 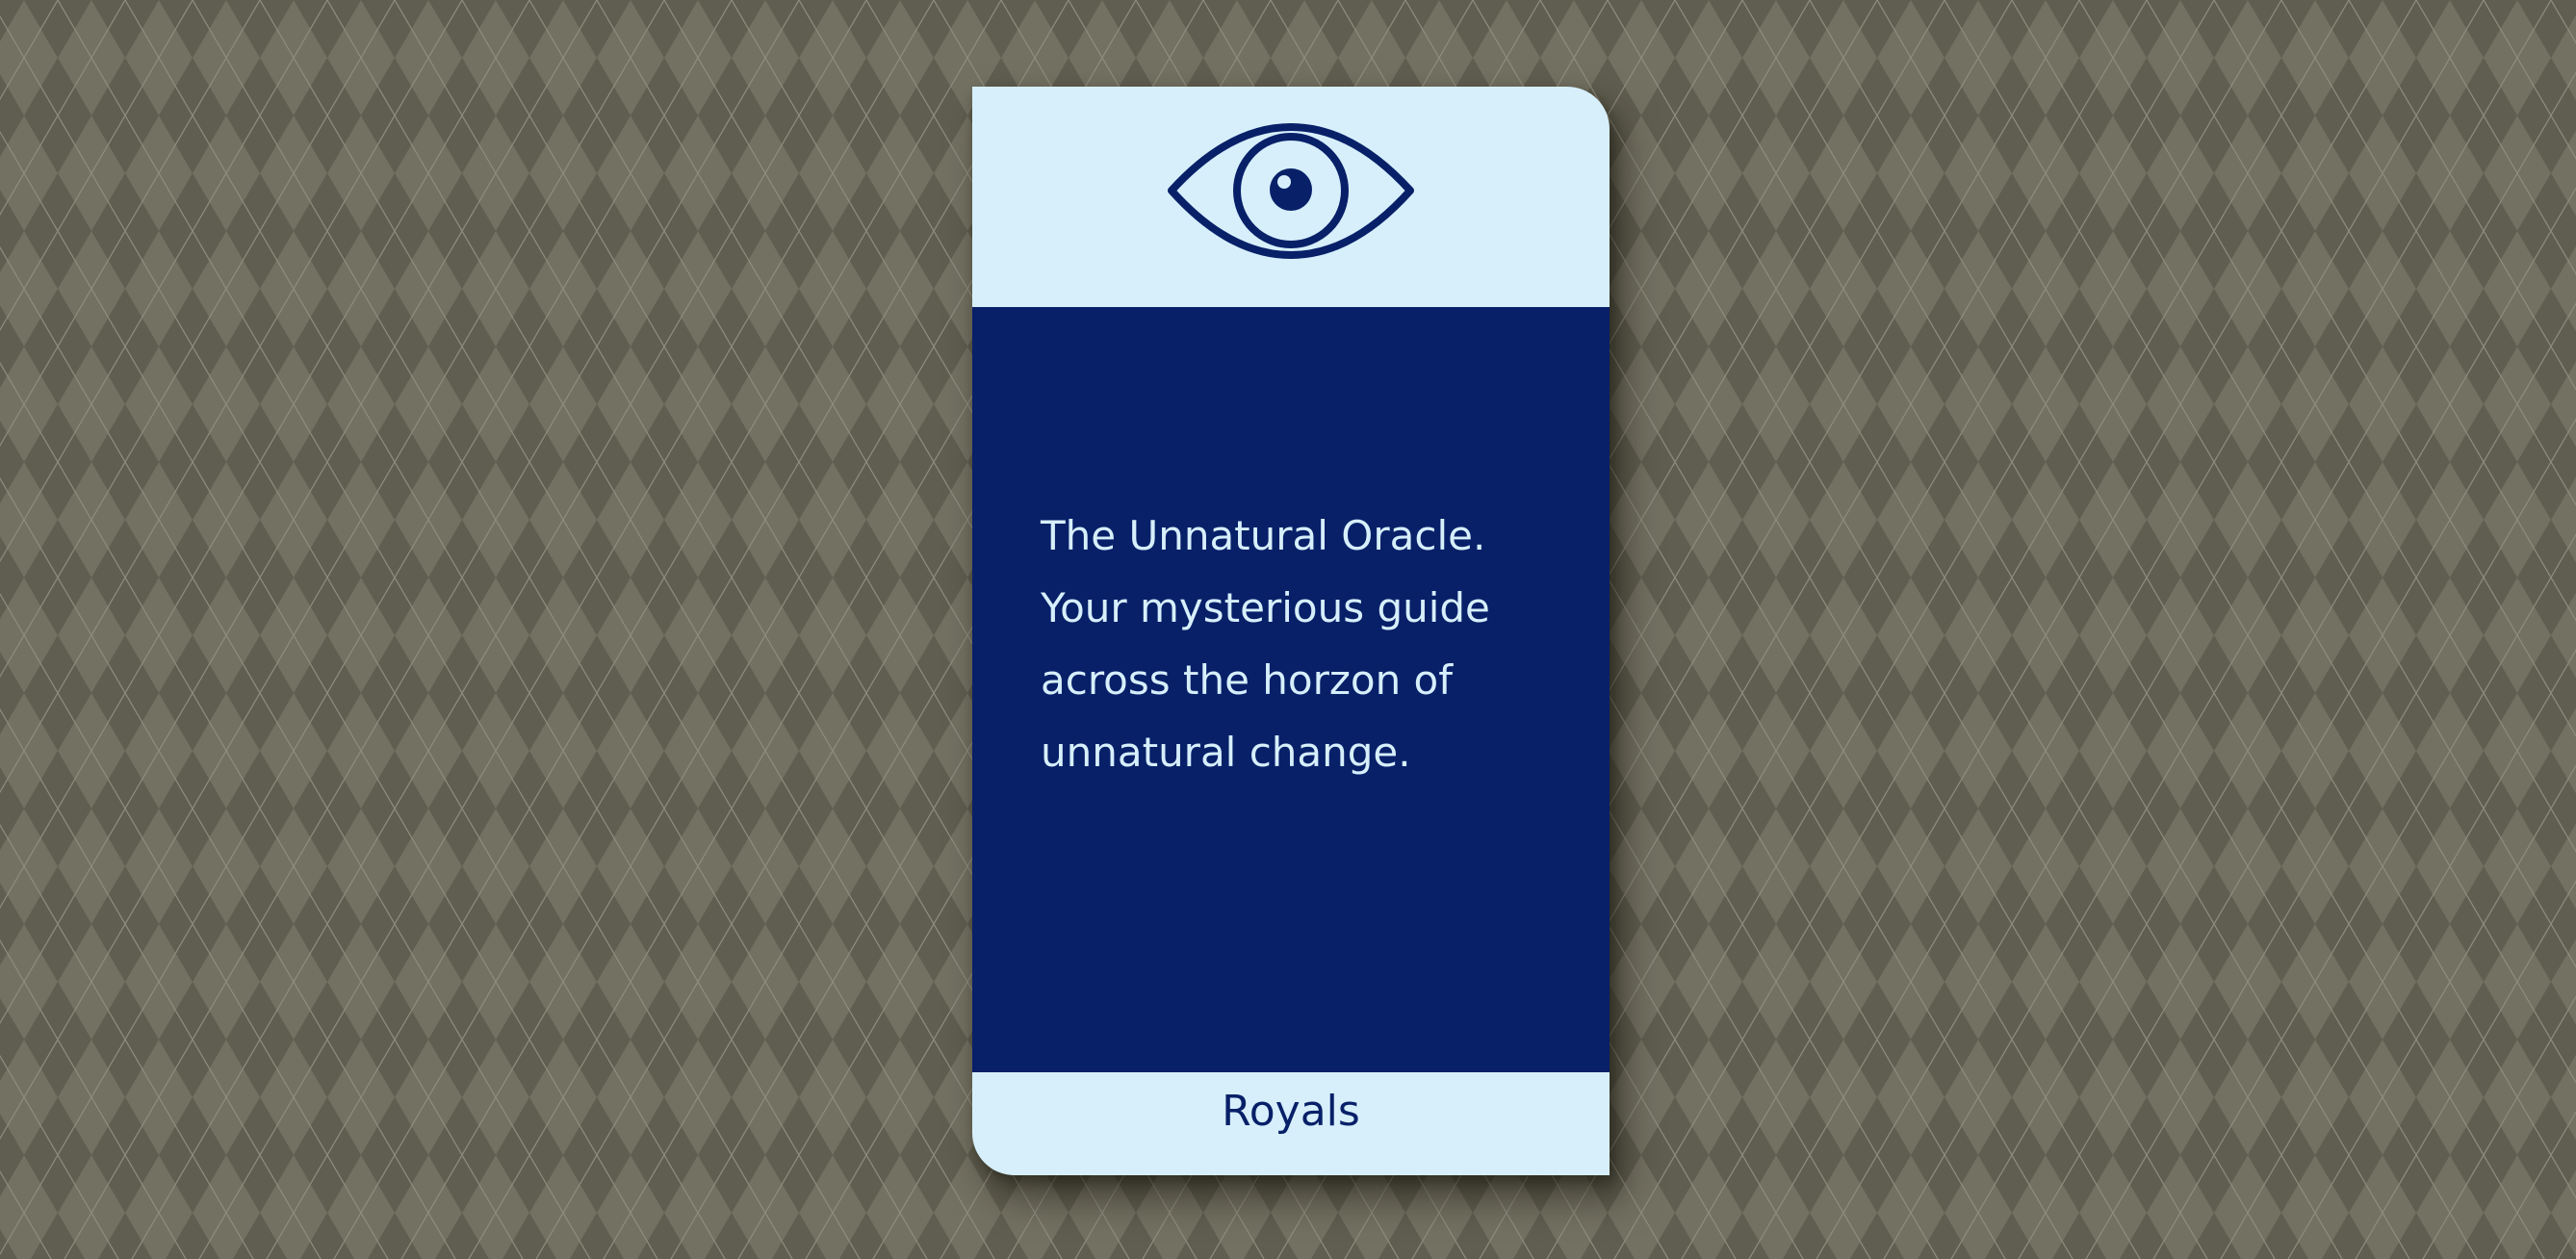 What do you see at coordinates (1291, 1111) in the screenshot?
I see `card-name: Royals` at bounding box center [1291, 1111].